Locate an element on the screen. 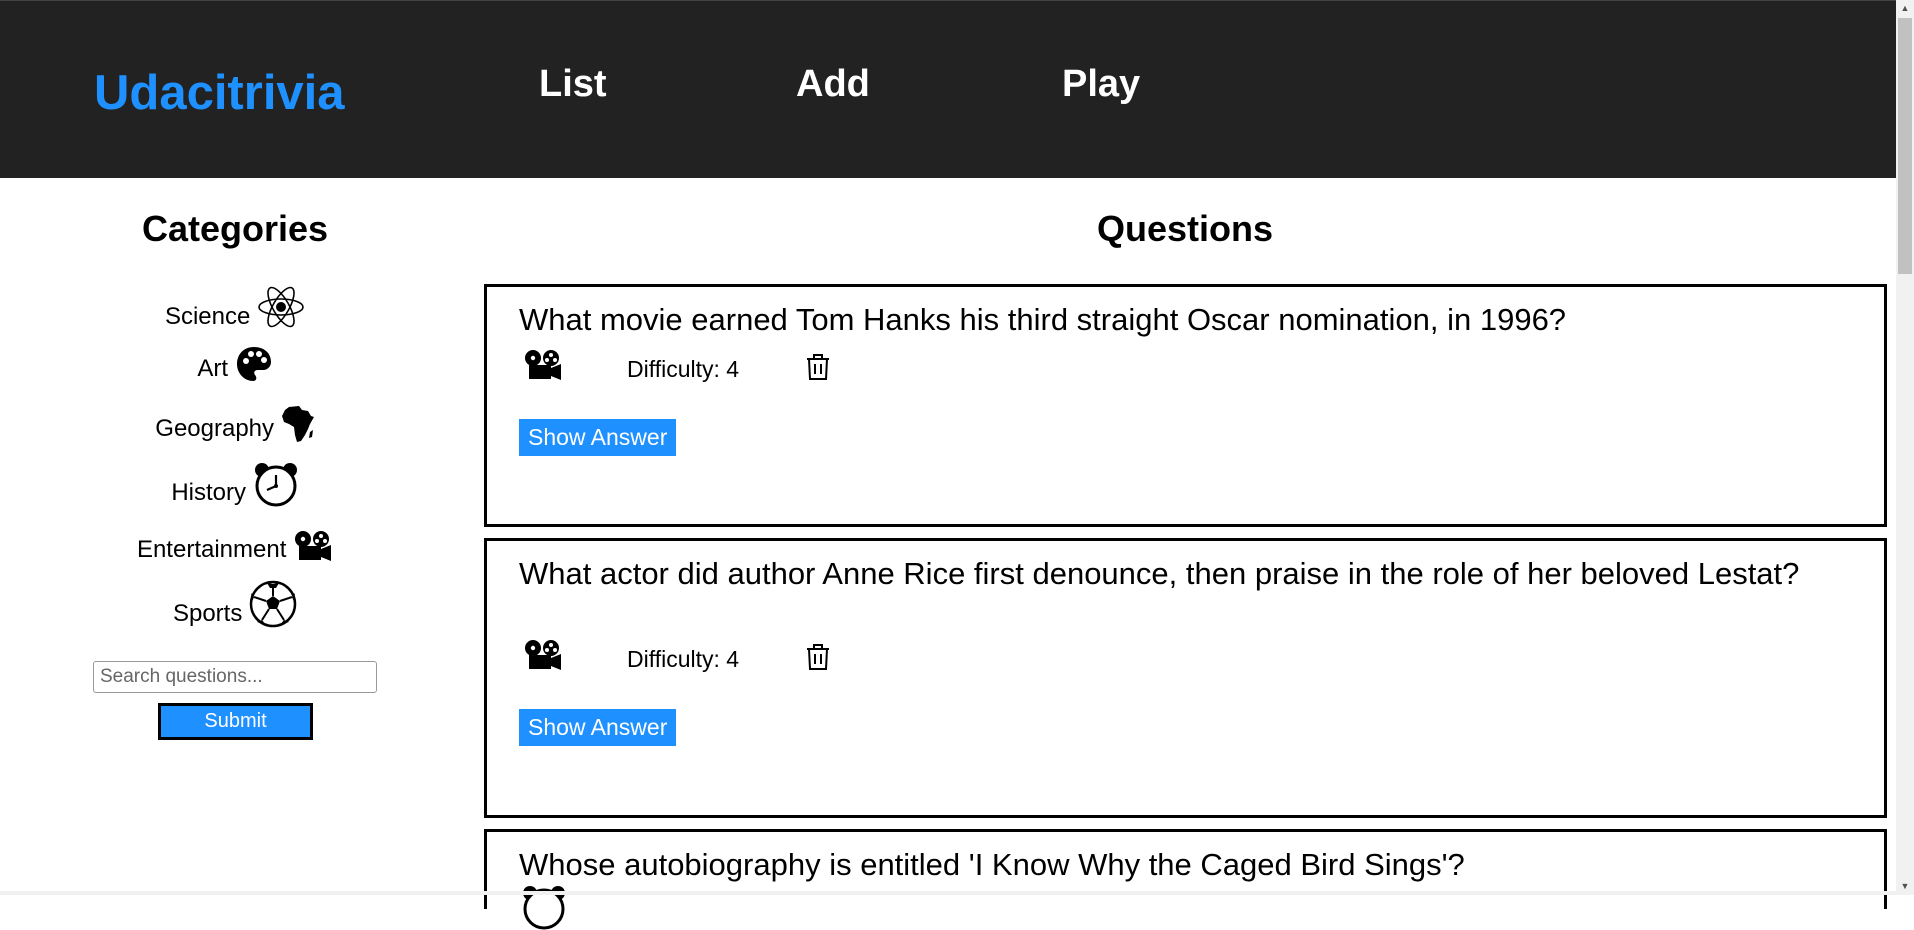  questions-heading: Questions is located at coordinates (1185, 228).